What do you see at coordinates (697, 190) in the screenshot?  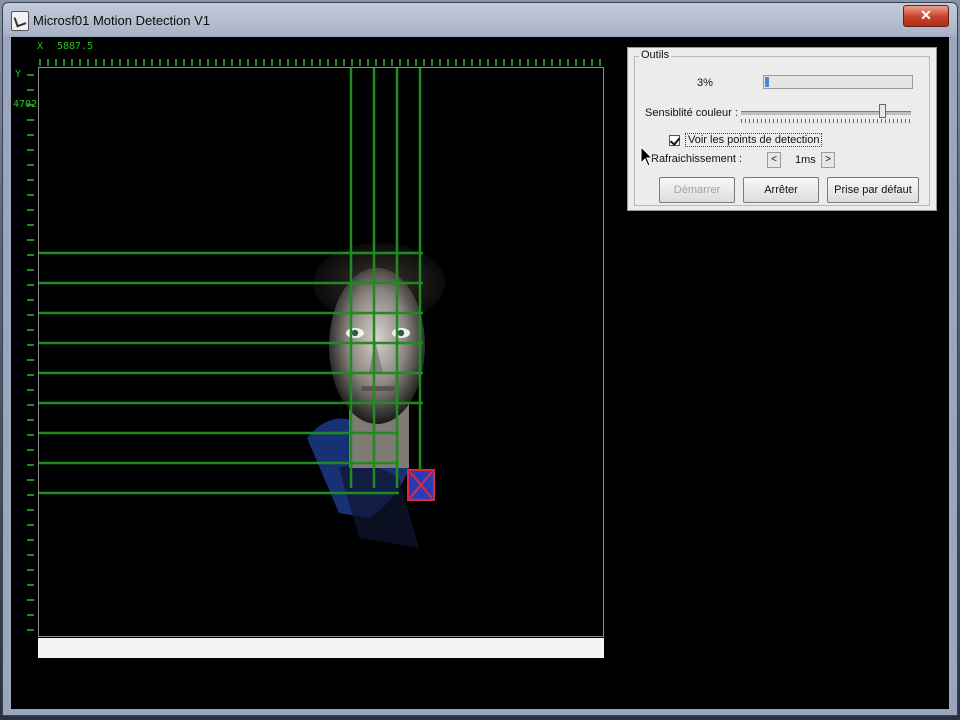 I see `start-button: Démarrer` at bounding box center [697, 190].